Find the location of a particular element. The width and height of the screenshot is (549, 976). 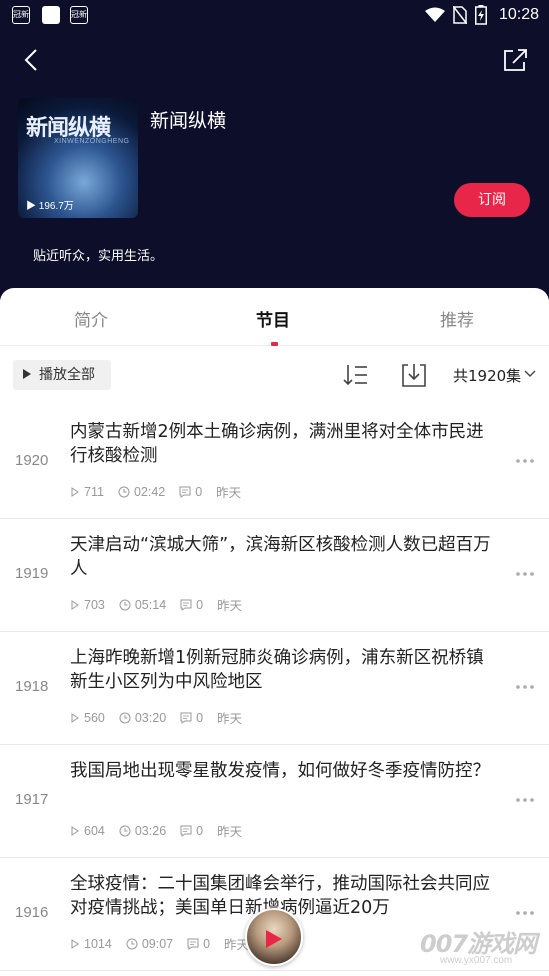

podcast-title: 新闻纵横 is located at coordinates (188, 121).